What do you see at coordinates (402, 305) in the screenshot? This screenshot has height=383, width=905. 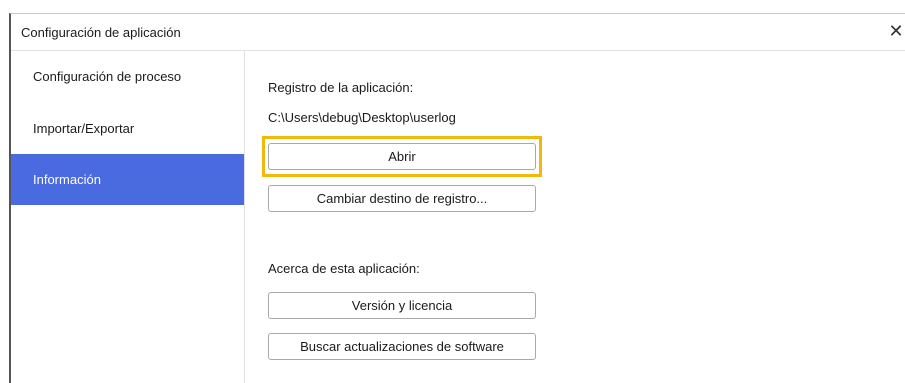 I see `version-license-button: Versión y licencia` at bounding box center [402, 305].